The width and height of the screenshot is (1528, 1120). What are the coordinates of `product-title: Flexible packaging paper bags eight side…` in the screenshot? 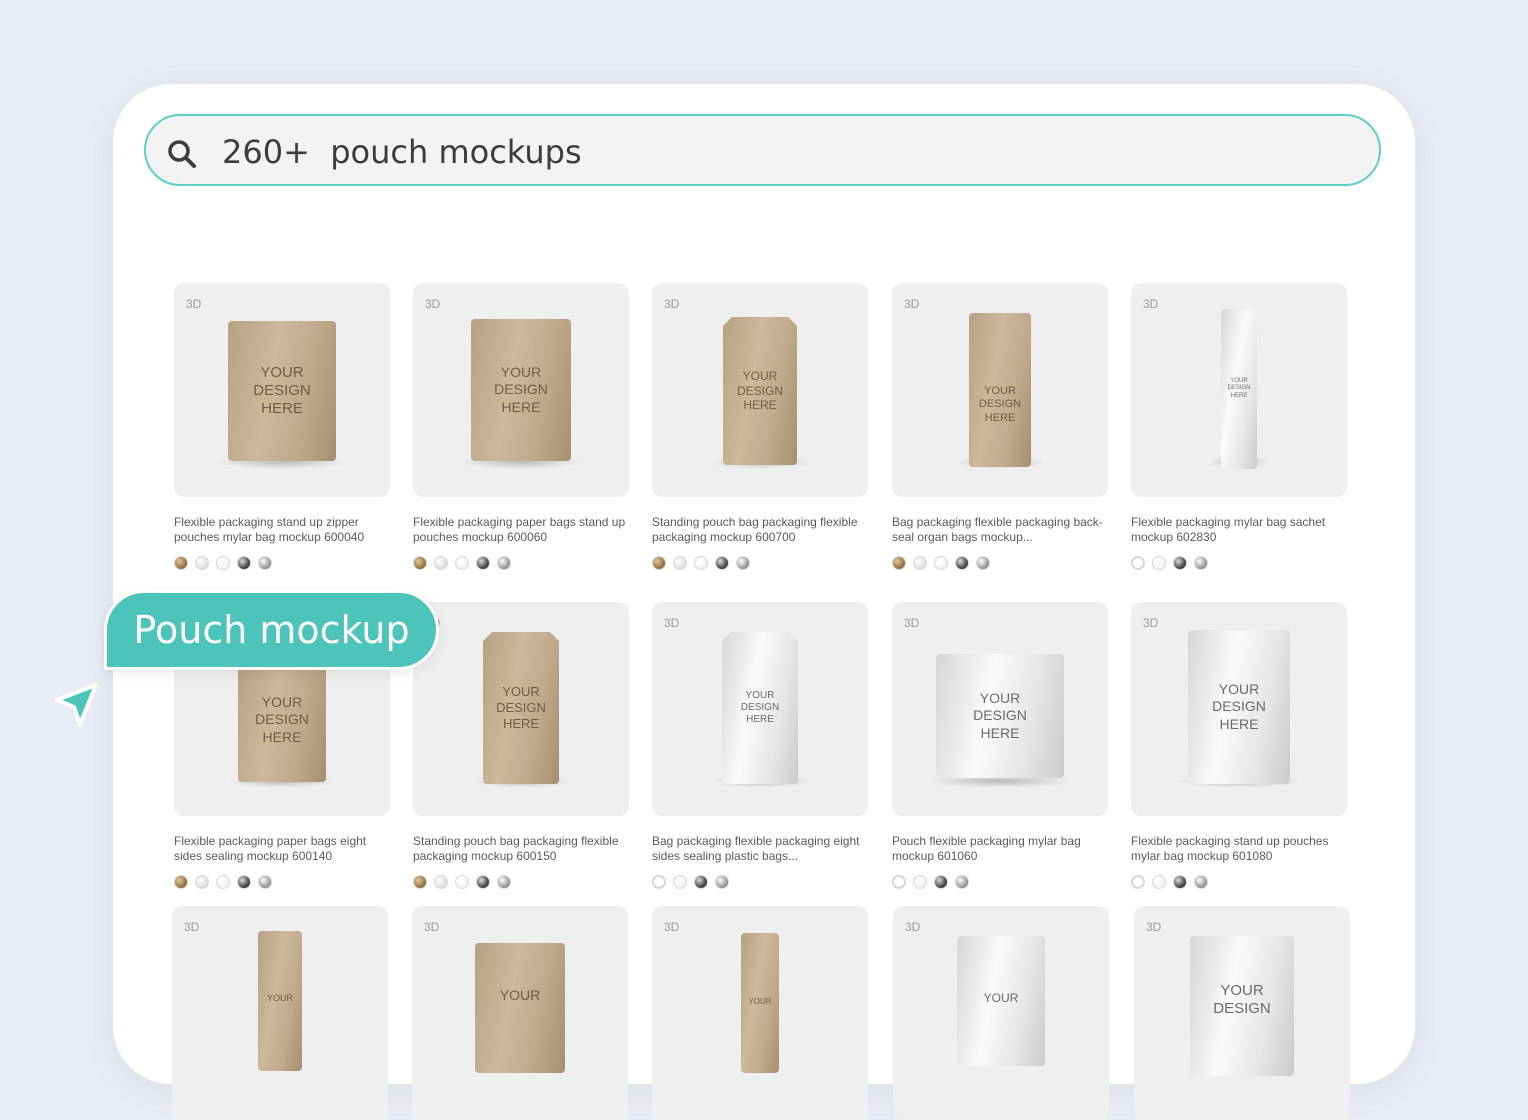 It's located at (282, 849).